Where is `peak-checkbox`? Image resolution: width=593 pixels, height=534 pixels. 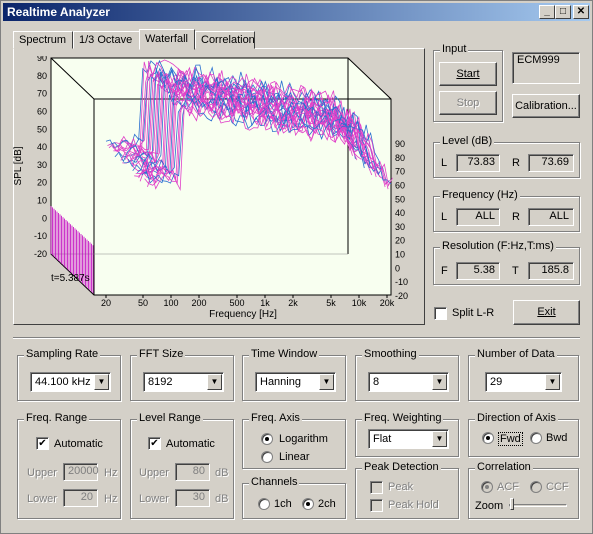
peak-checkbox is located at coordinates (376, 487).